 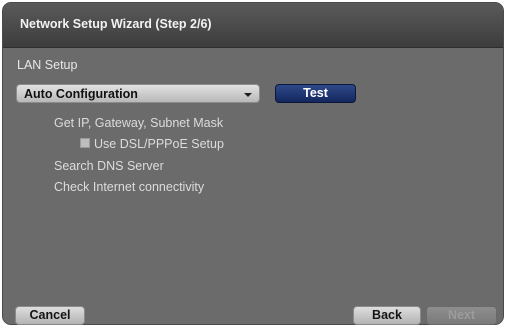 What do you see at coordinates (461, 315) in the screenshot?
I see `next-button: Next` at bounding box center [461, 315].